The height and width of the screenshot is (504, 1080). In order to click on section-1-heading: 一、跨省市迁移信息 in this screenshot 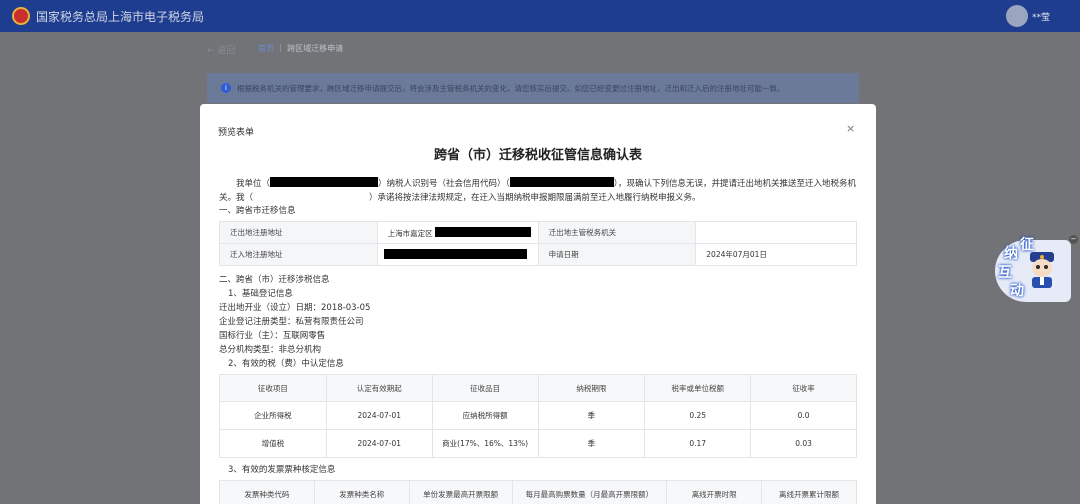, I will do `click(257, 211)`.